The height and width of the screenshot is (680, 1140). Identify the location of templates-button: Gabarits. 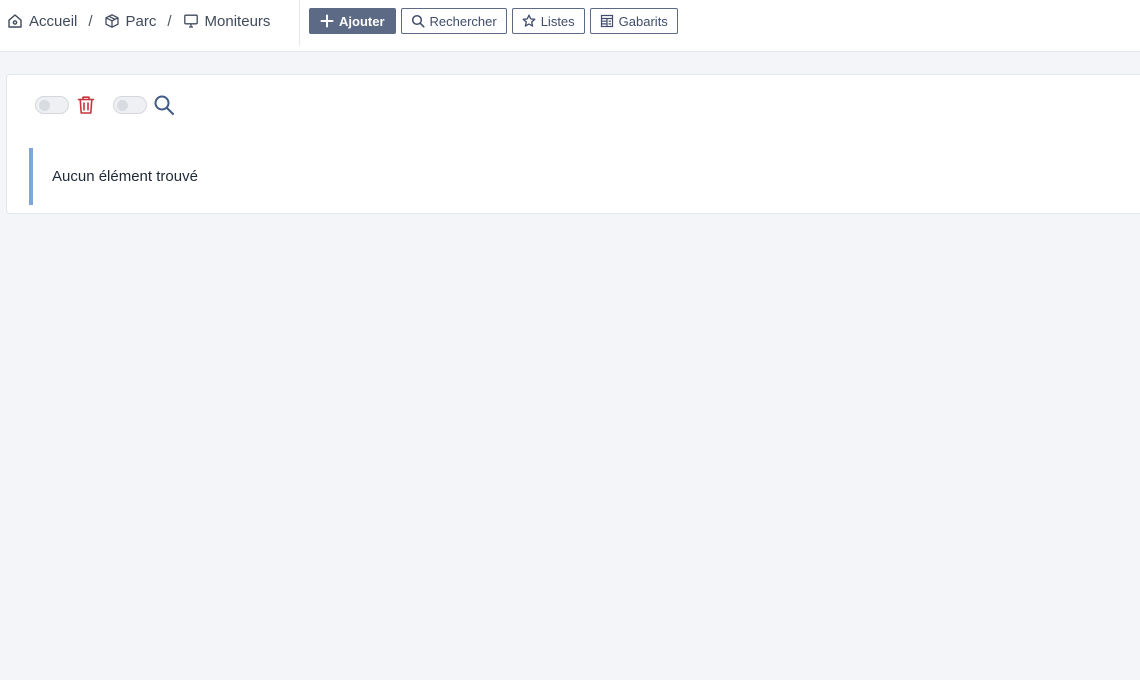
(633, 21).